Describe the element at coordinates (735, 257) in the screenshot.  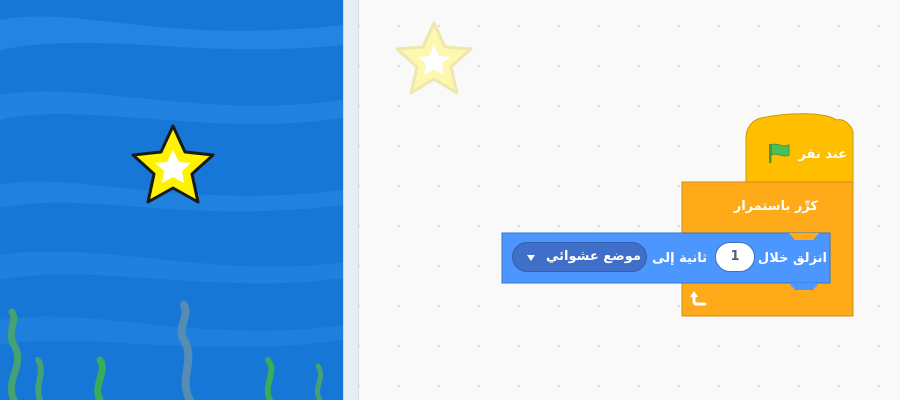
I see `seconds-input: 1` at that location.